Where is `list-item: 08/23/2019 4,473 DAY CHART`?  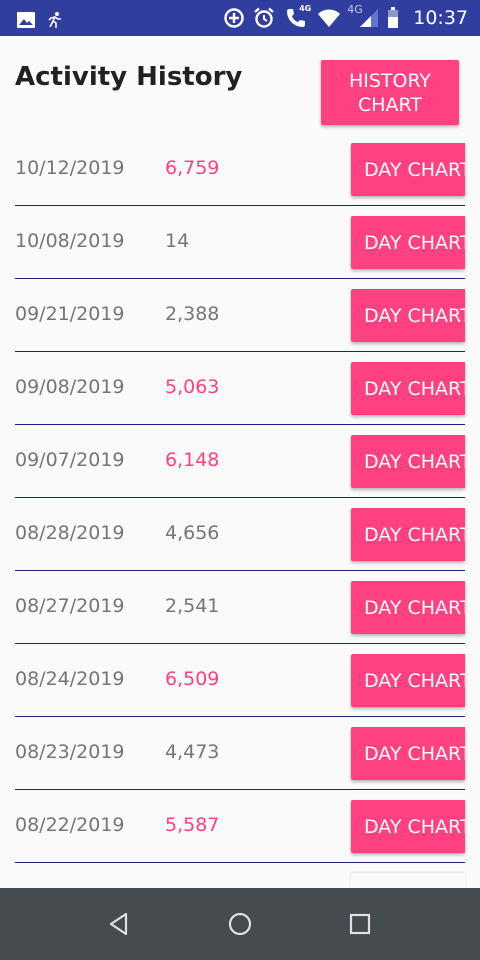
list-item: 08/23/2019 4,473 DAY CHART is located at coordinates (240, 754).